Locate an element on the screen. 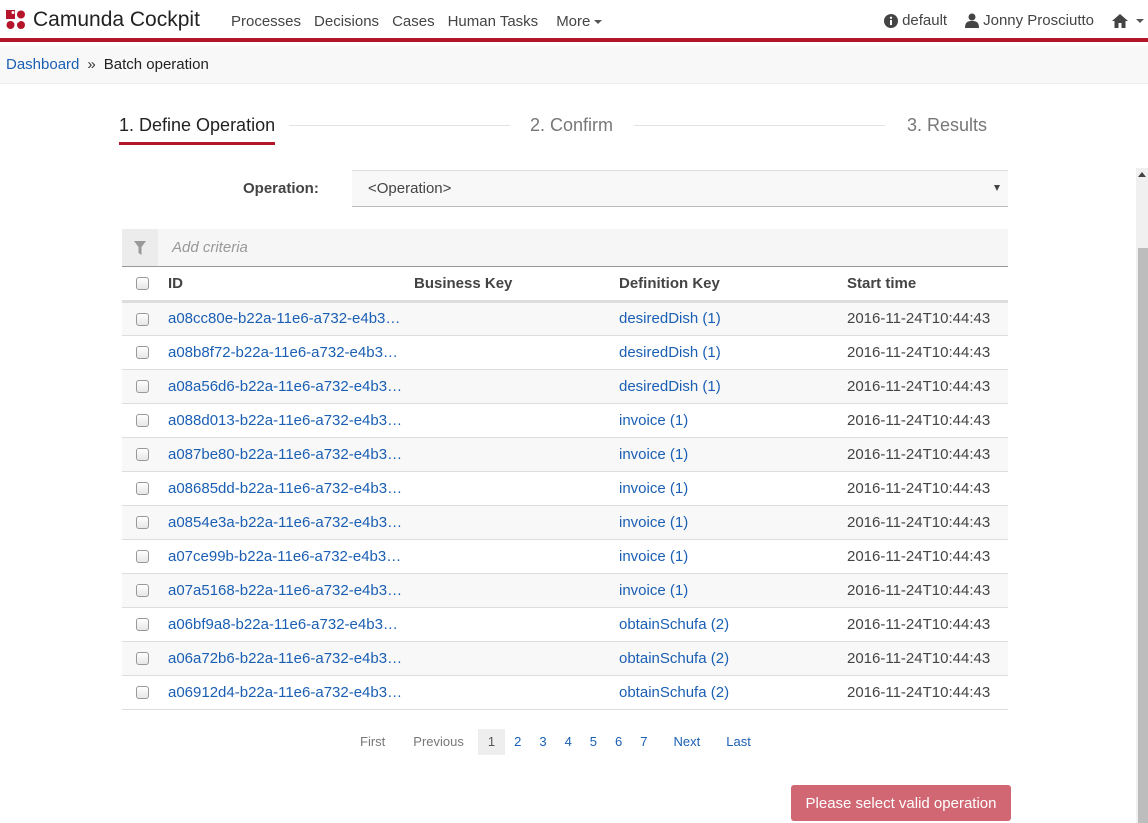  pagination-page-4: 4 is located at coordinates (568, 742).